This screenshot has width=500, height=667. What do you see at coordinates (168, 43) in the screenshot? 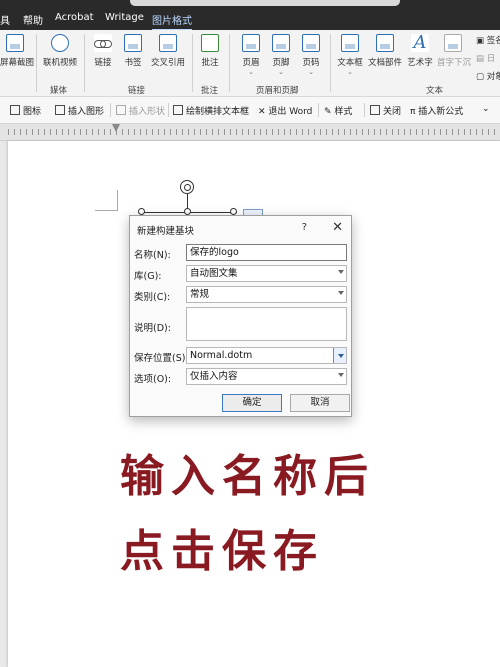
I see `cross-reference-icon` at bounding box center [168, 43].